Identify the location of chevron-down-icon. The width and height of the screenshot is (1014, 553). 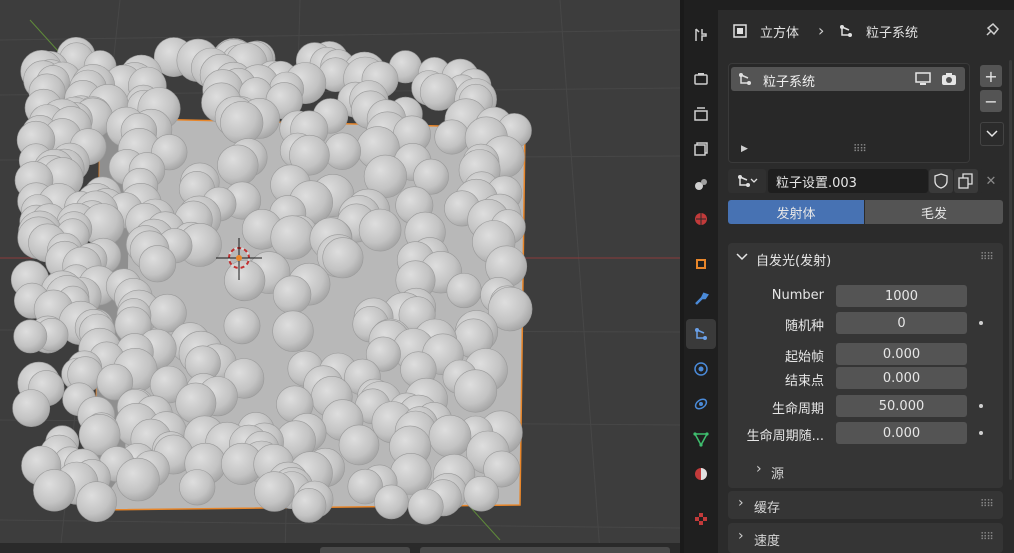
(742, 257).